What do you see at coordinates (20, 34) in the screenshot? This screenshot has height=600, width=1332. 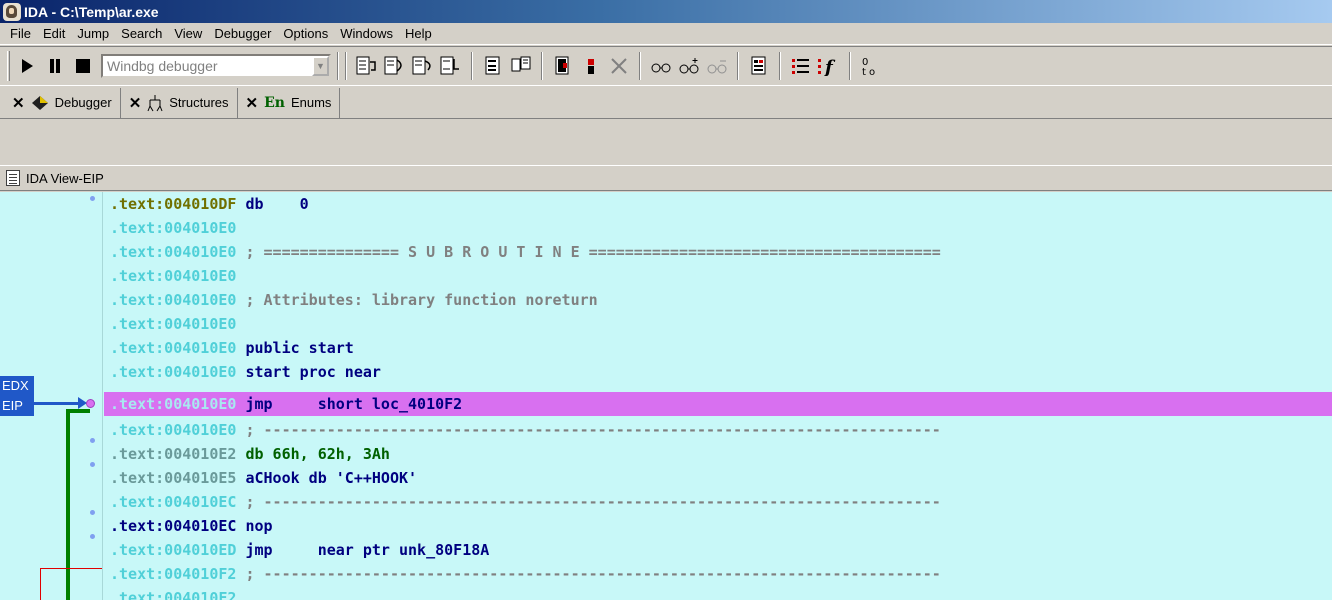 I see `menu-file: File` at bounding box center [20, 34].